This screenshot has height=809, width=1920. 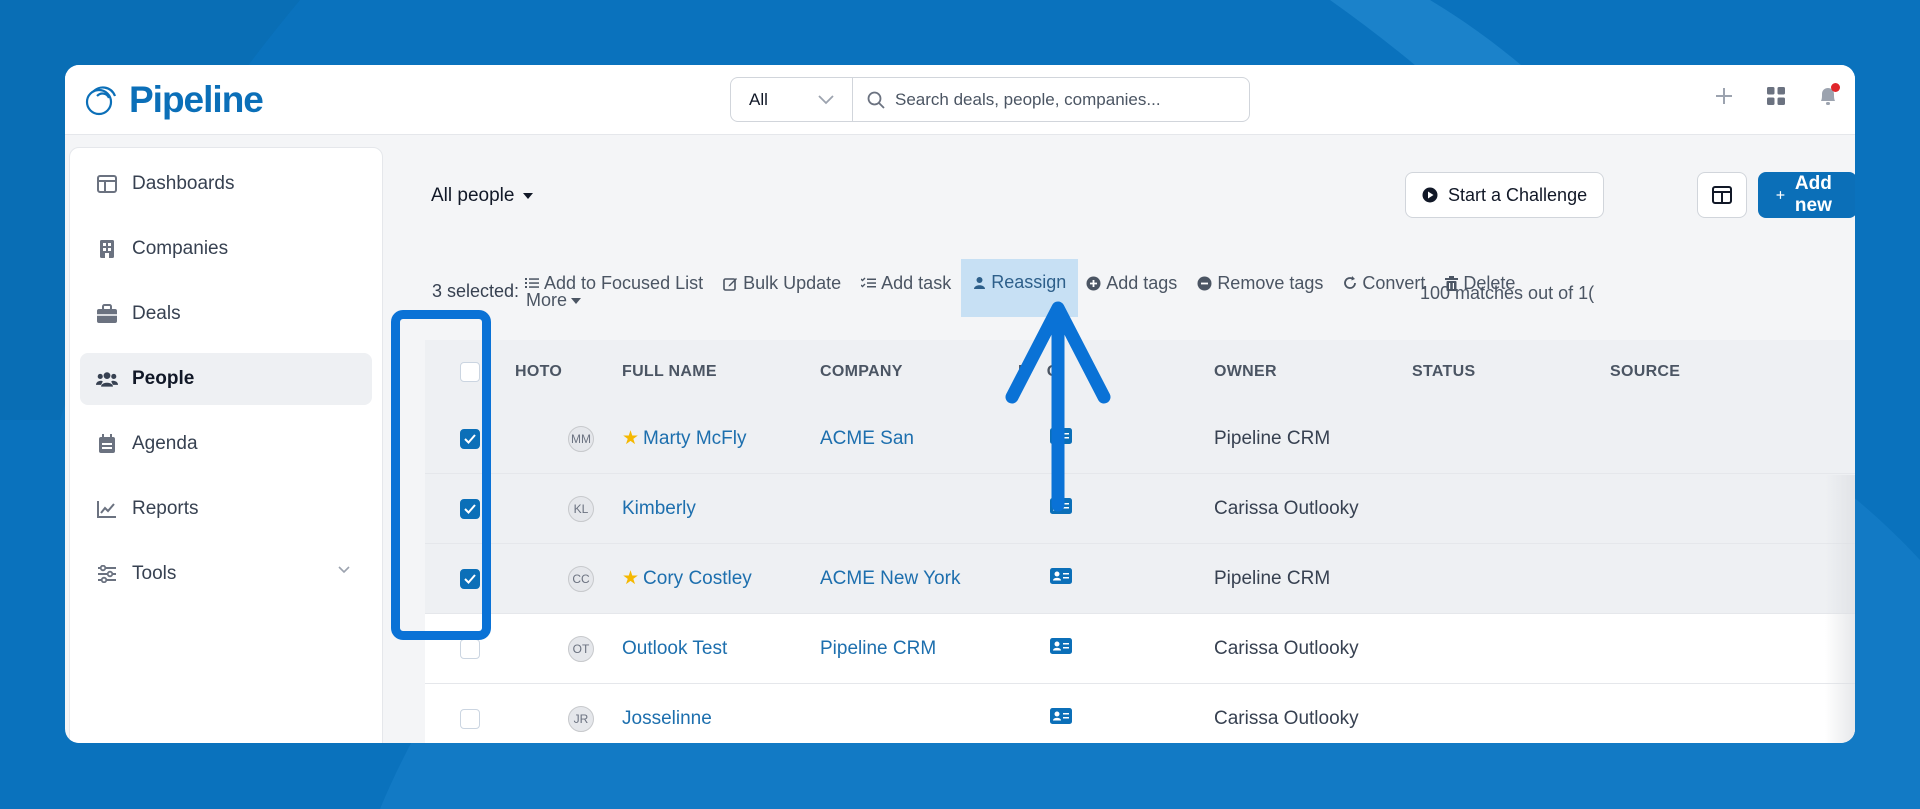 What do you see at coordinates (1313, 372) in the screenshot?
I see `column-header-owner: OWNER` at bounding box center [1313, 372].